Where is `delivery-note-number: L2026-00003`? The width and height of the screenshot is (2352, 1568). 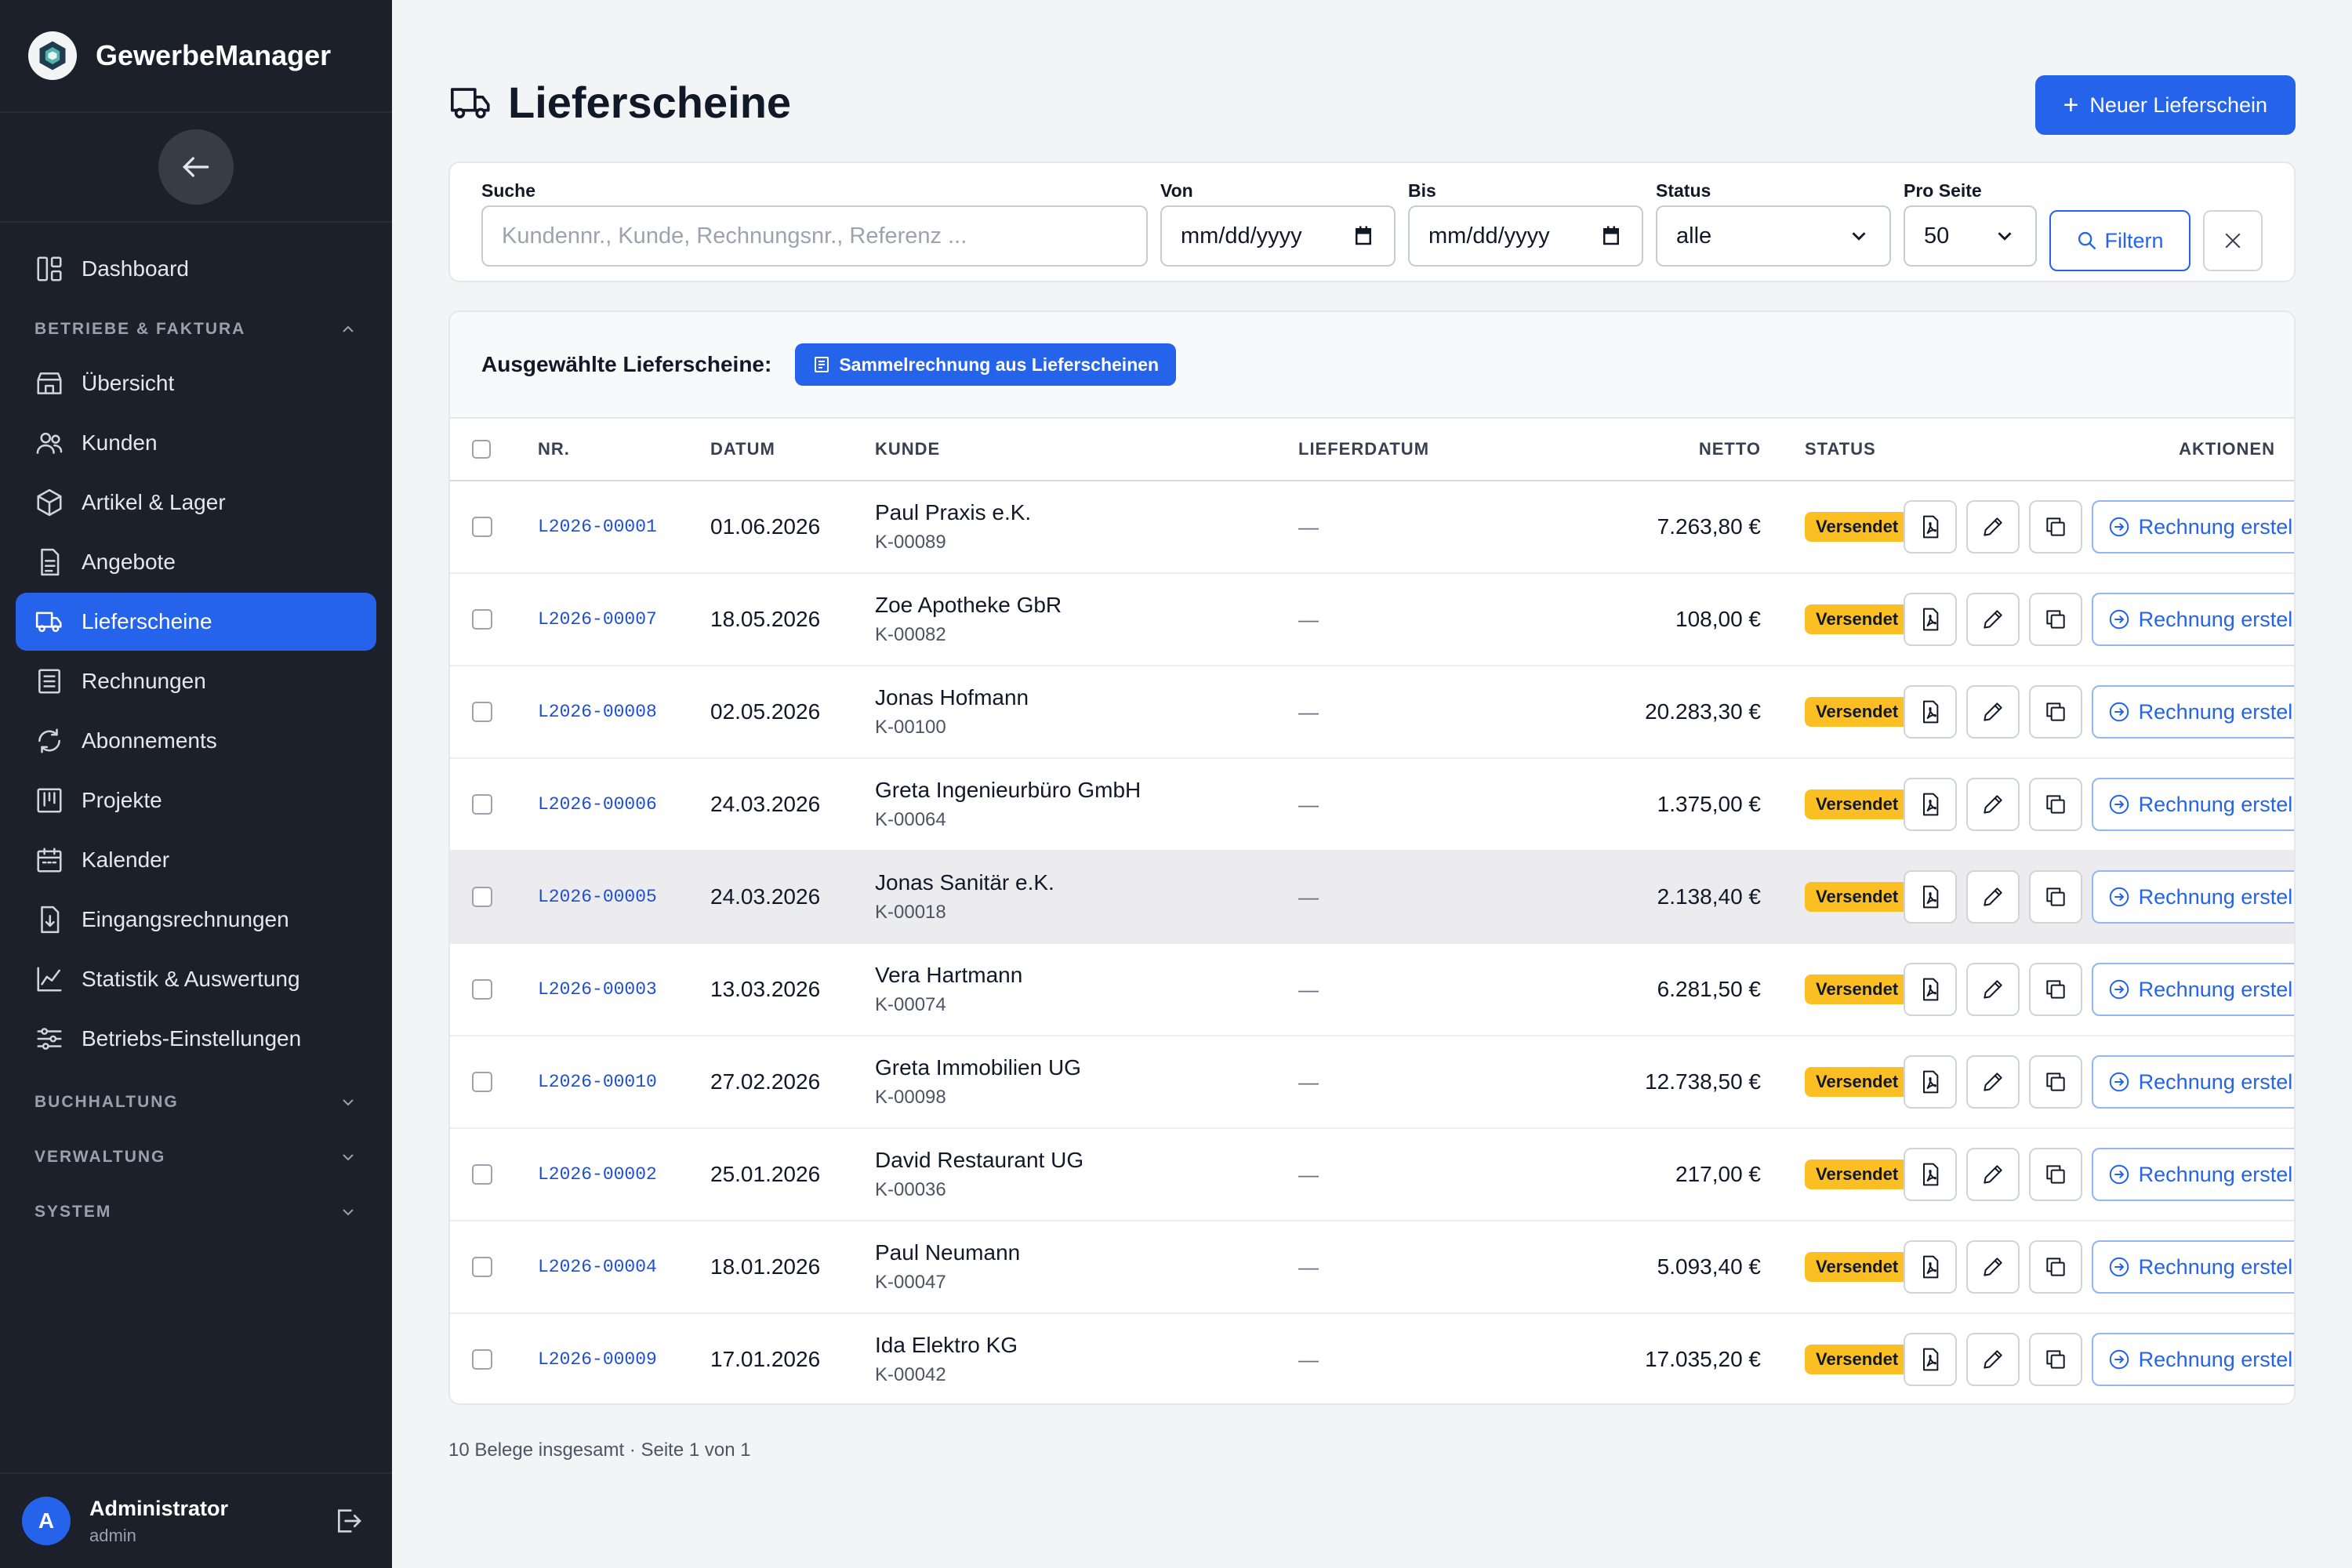 delivery-note-number: L2026-00003 is located at coordinates (597, 989).